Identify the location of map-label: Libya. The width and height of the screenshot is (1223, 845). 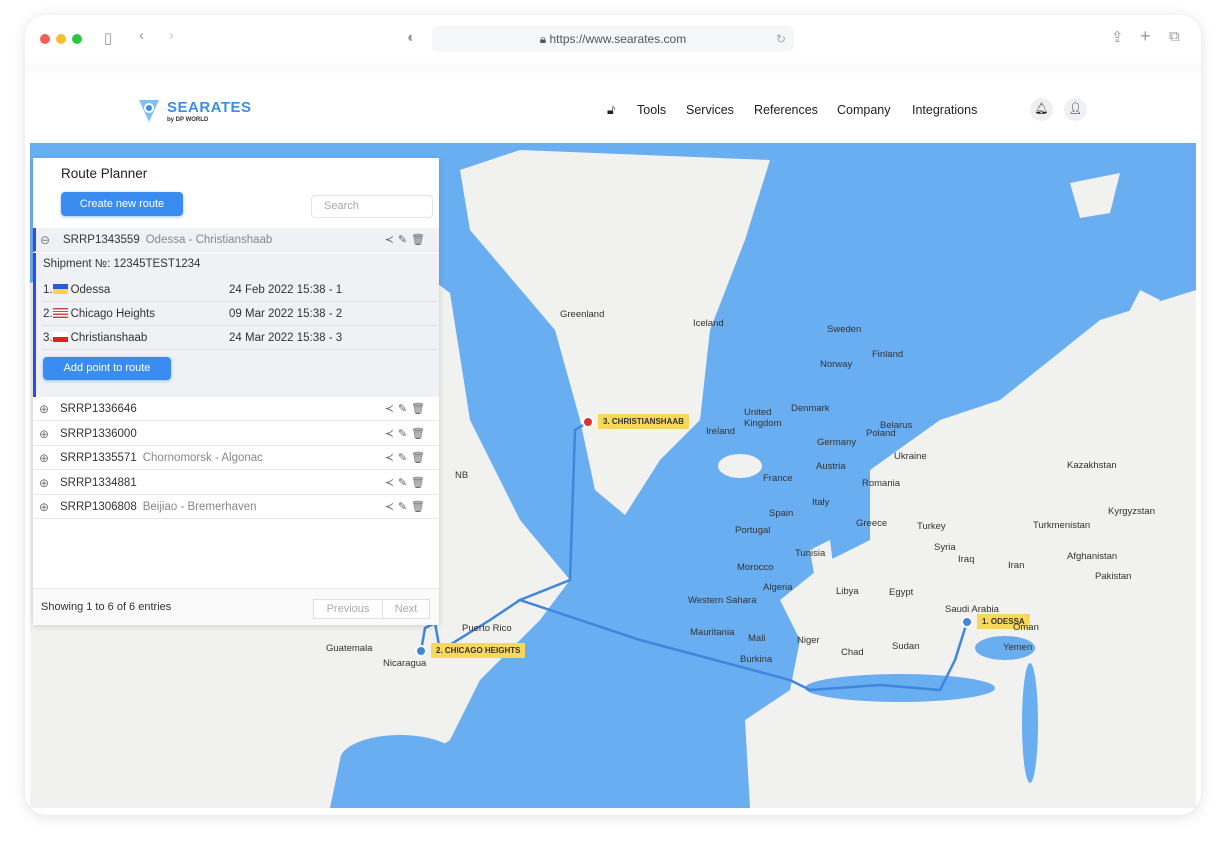
(847, 591).